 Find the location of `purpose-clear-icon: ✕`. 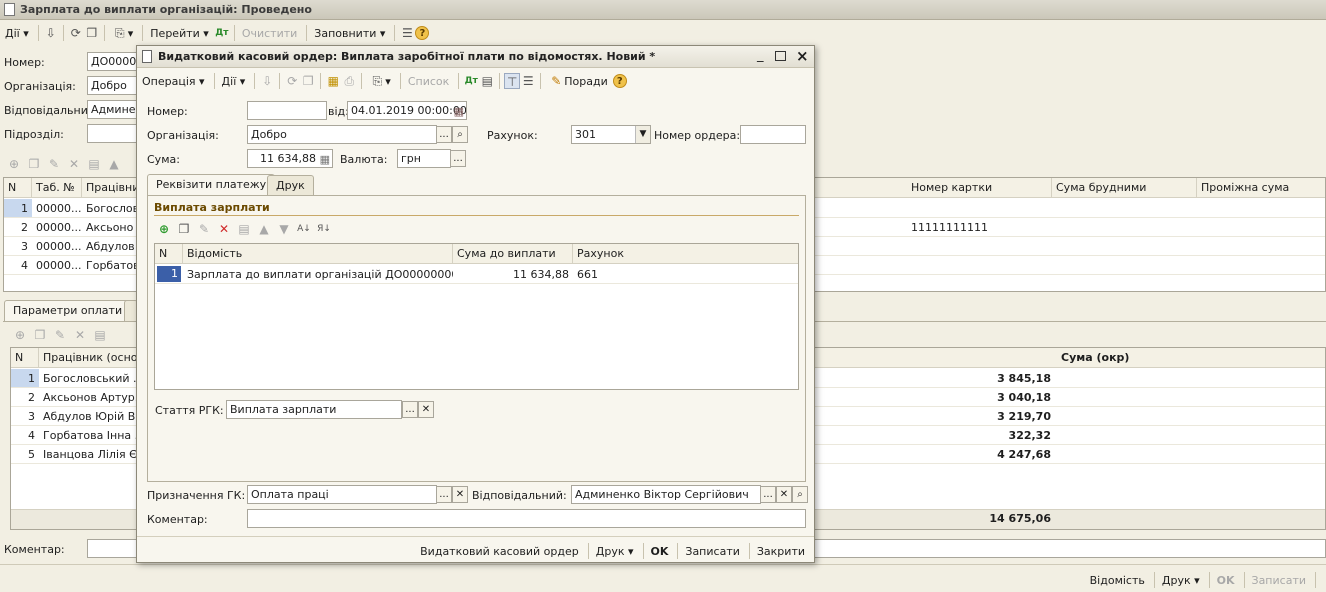

purpose-clear-icon: ✕ is located at coordinates (460, 494).